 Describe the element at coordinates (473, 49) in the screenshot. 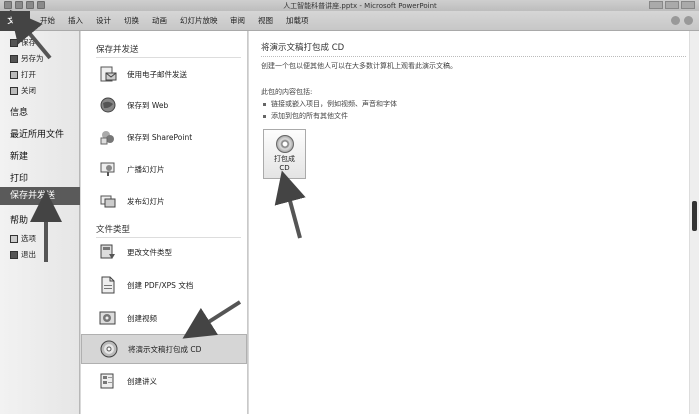

I see `details-title: 将演示文稿打包成 CD` at that location.